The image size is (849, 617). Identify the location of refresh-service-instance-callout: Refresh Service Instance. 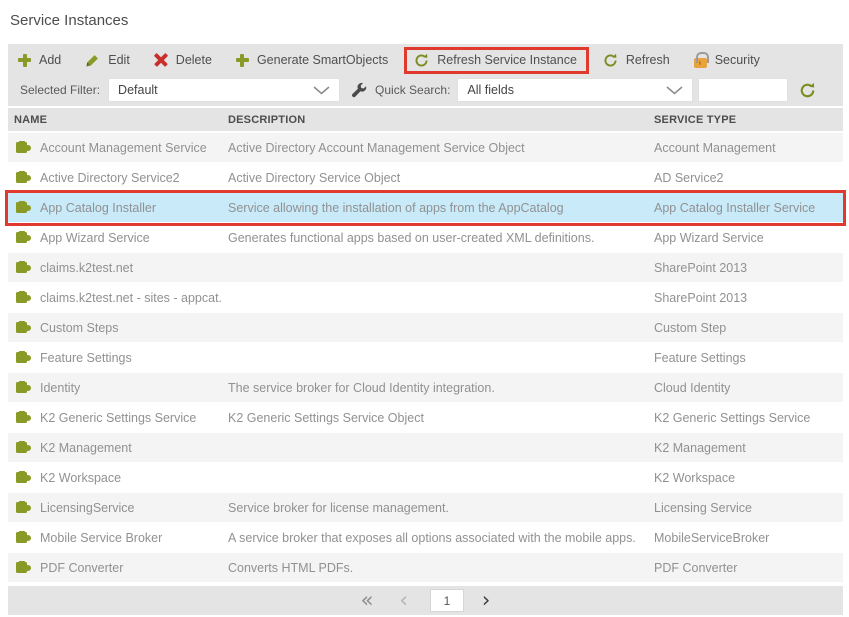
(496, 60).